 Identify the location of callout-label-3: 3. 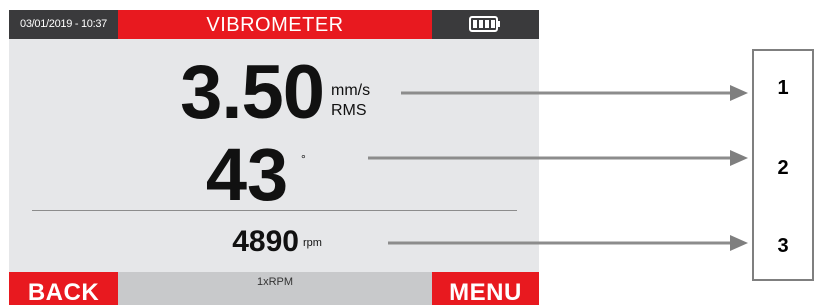
(783, 246).